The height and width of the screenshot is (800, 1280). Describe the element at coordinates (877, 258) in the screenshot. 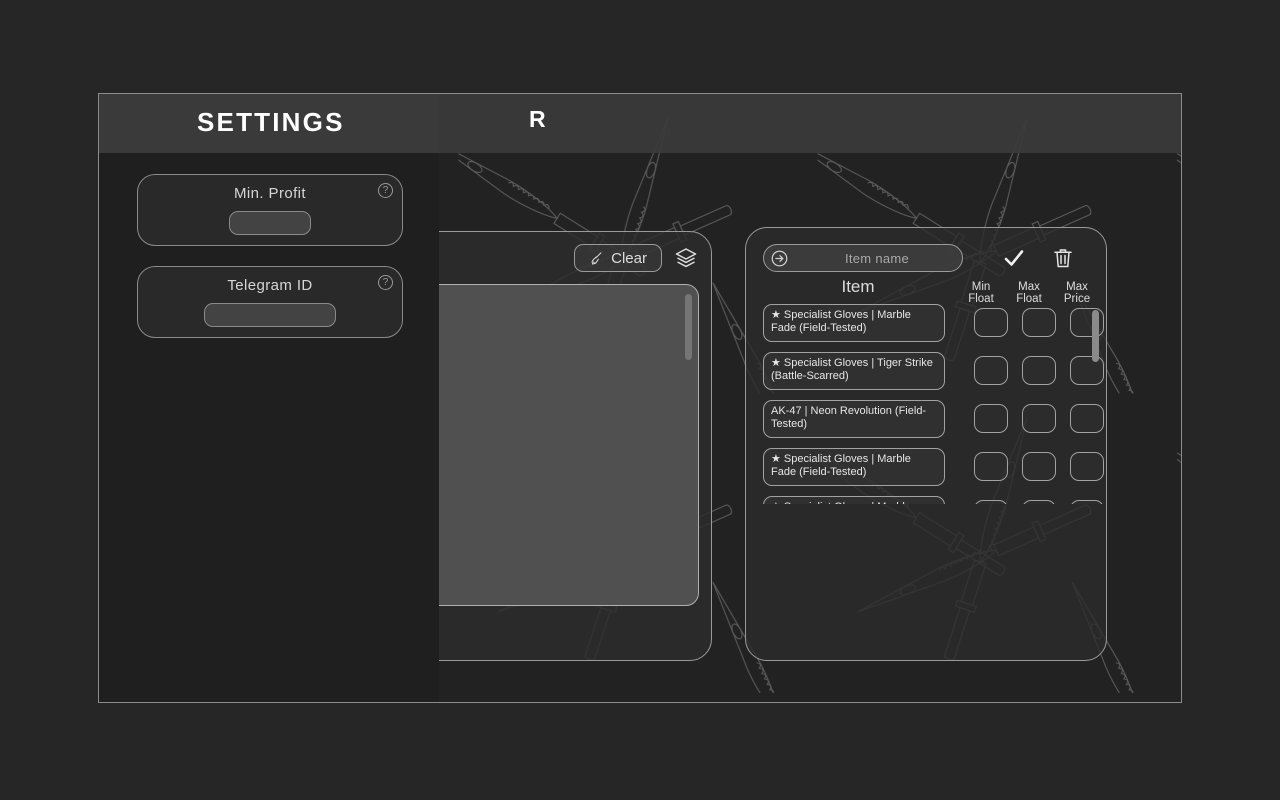

I see `item-name-input` at that location.